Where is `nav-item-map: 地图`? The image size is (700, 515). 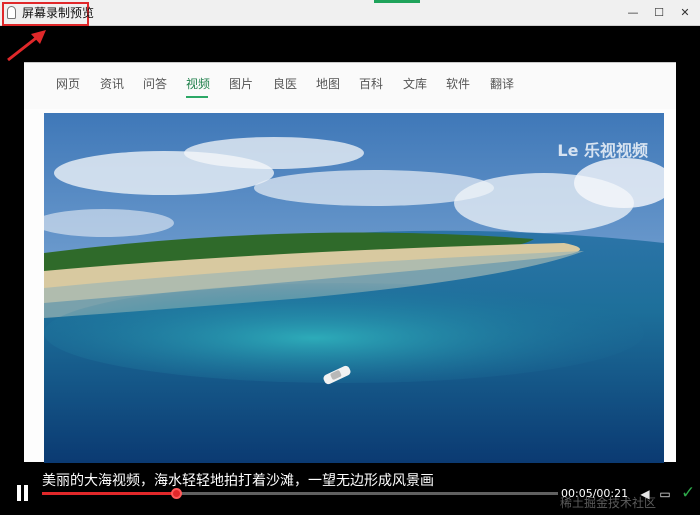
nav-item-map: 地图 is located at coordinates (328, 84).